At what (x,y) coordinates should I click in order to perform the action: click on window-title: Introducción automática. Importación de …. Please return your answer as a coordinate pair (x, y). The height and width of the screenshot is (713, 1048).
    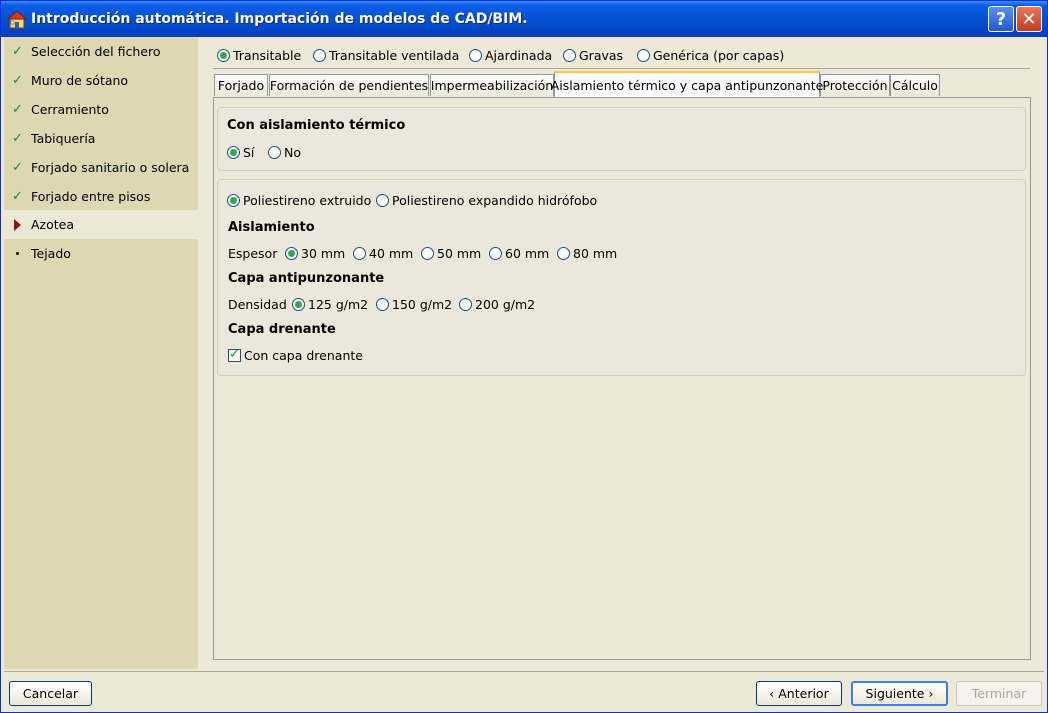
    Looking at the image, I should click on (279, 19).